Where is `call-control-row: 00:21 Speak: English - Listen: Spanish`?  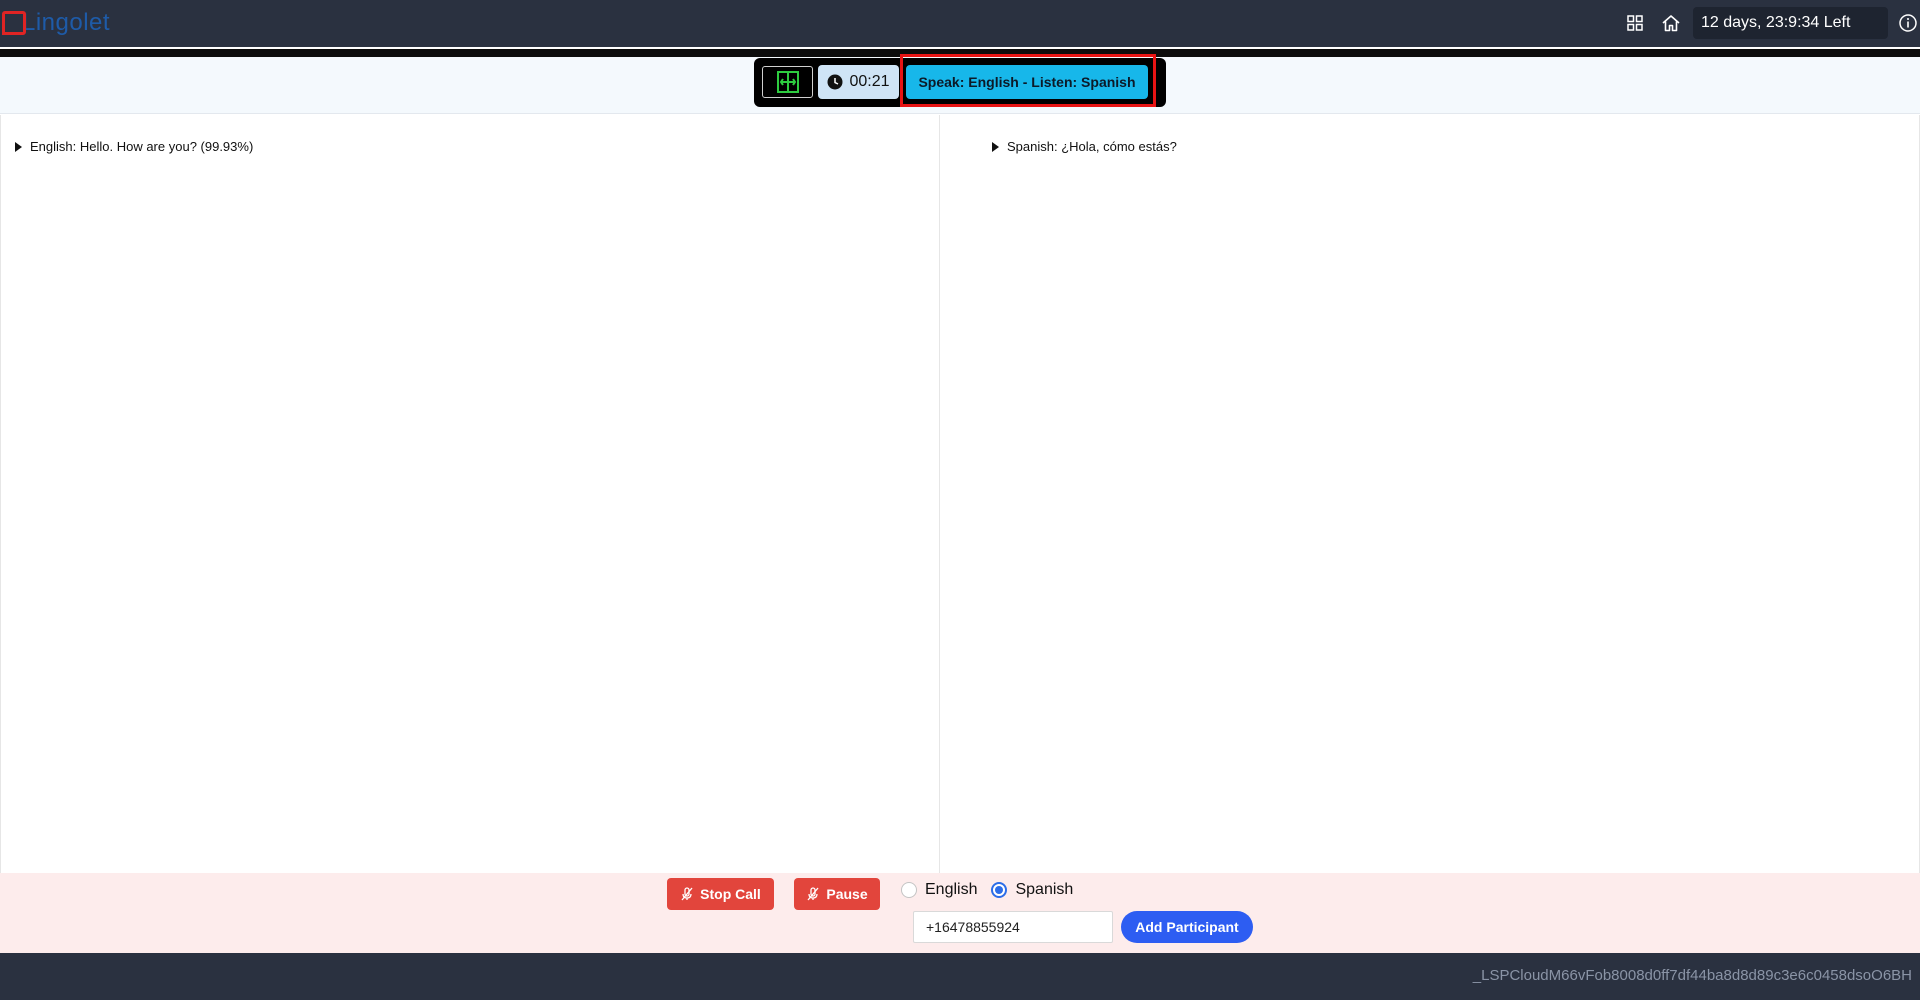
call-control-row: 00:21 Speak: English - Listen: Spanish is located at coordinates (960, 84).